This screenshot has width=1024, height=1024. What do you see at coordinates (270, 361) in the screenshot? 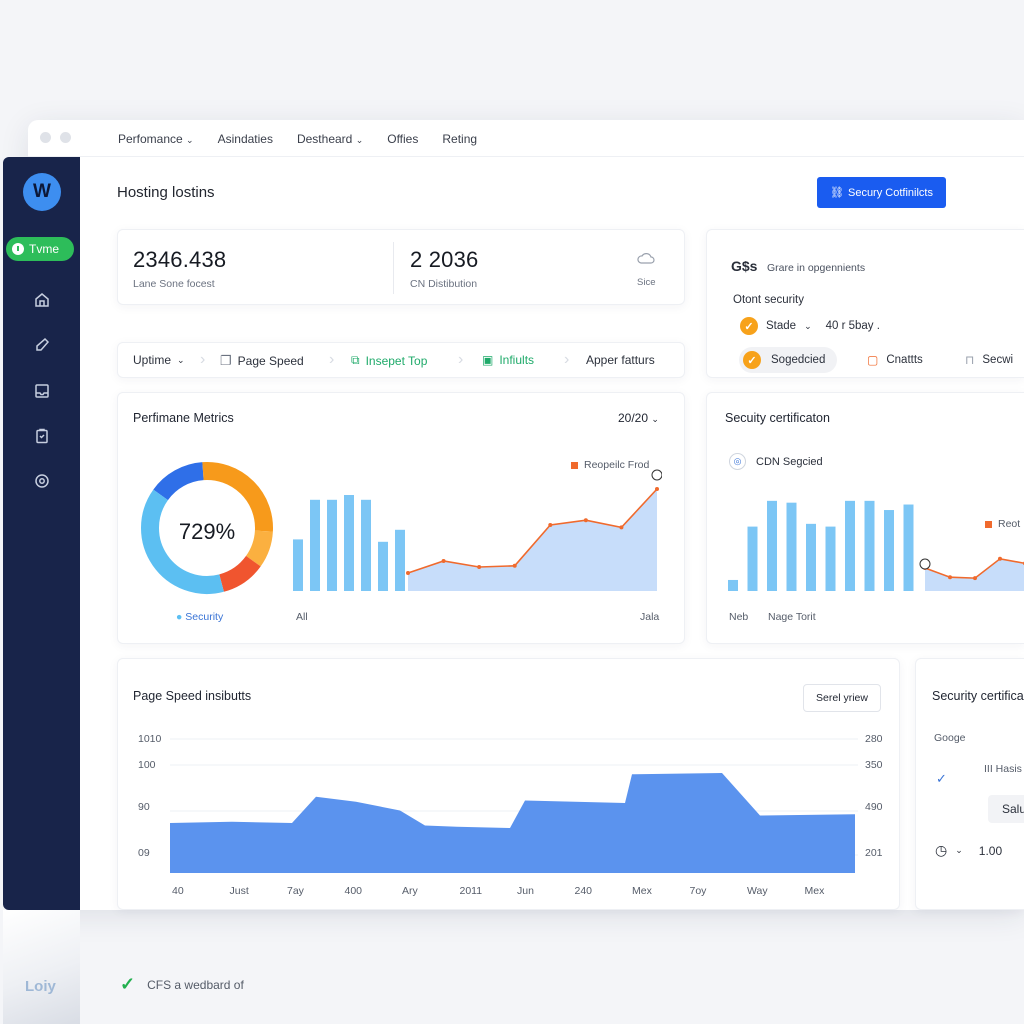
I see `tab-label: Page Speed` at bounding box center [270, 361].